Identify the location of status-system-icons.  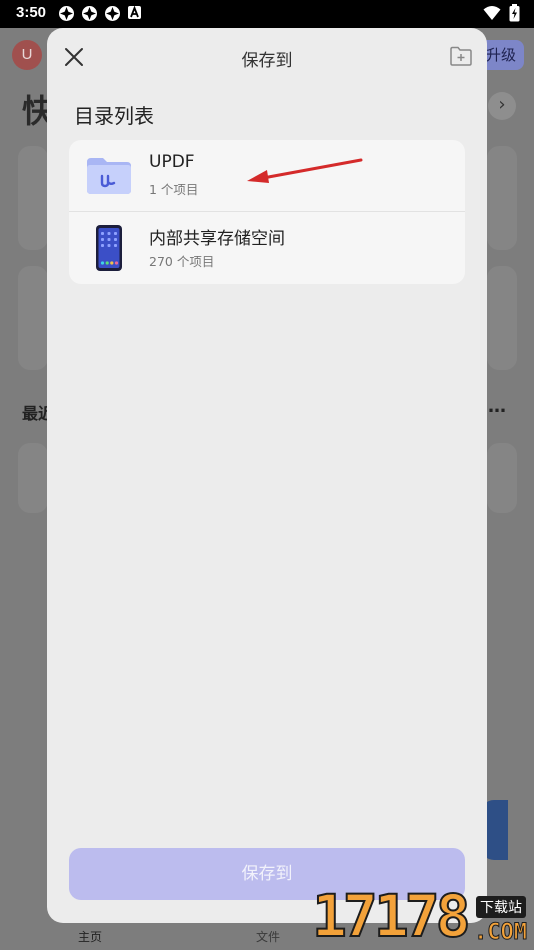
(501, 15).